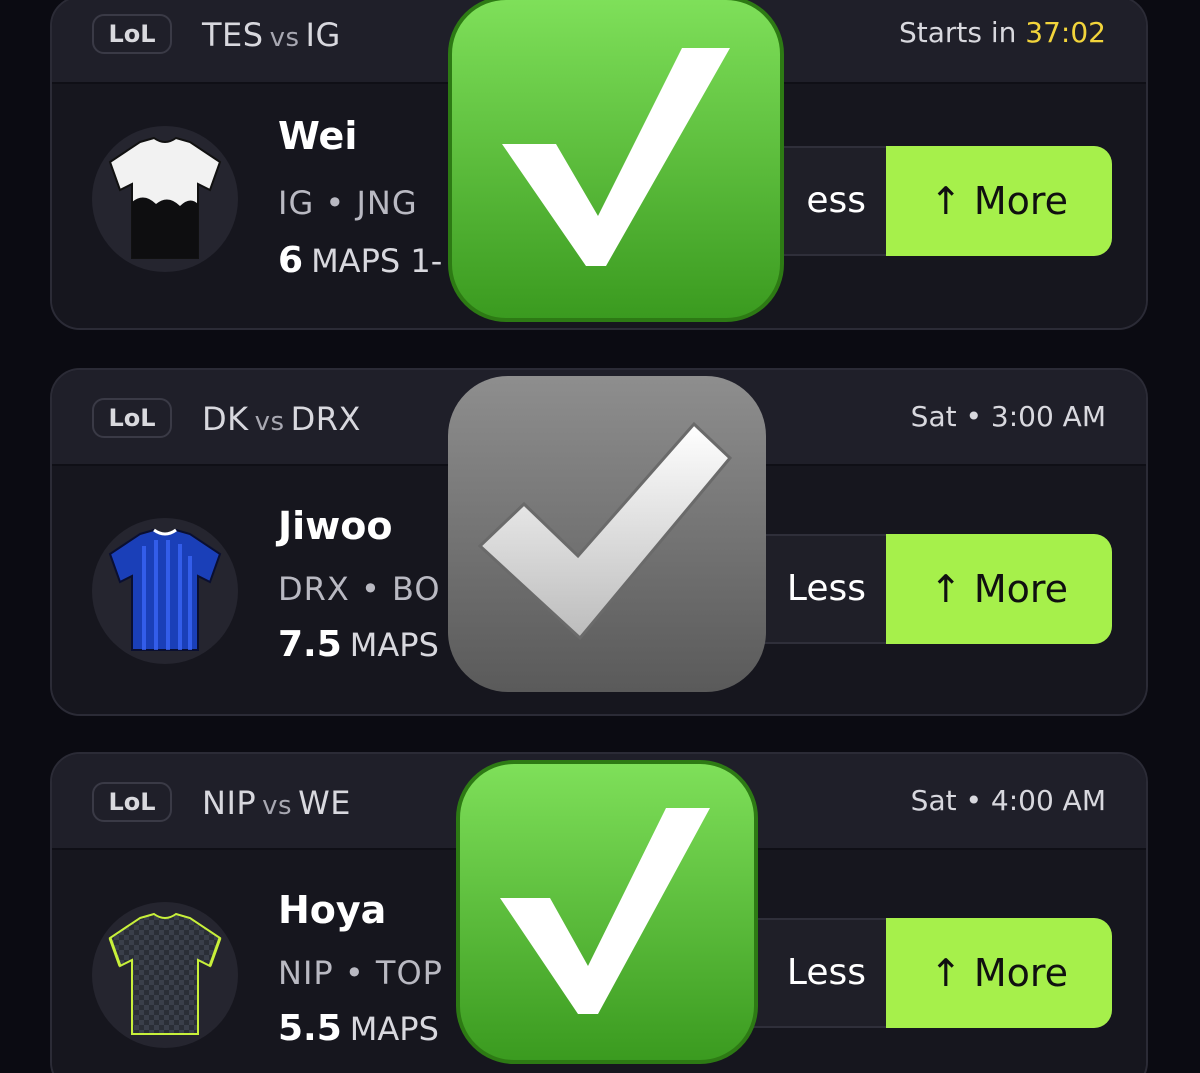 This screenshot has height=1073, width=1200. What do you see at coordinates (335, 526) in the screenshot?
I see `player-name: Jiwoo` at bounding box center [335, 526].